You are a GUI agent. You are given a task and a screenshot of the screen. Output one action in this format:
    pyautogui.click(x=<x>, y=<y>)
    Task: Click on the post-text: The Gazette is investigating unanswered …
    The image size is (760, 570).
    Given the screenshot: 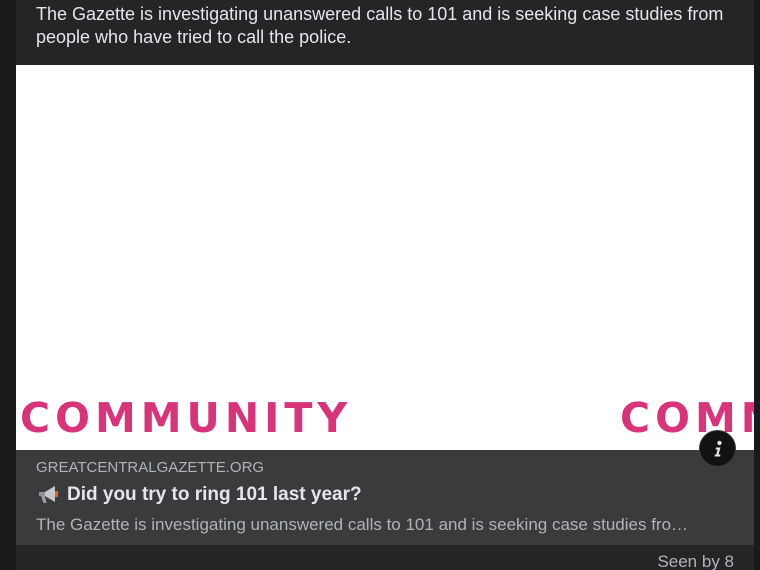 What is the action you would take?
    pyautogui.click(x=380, y=25)
    